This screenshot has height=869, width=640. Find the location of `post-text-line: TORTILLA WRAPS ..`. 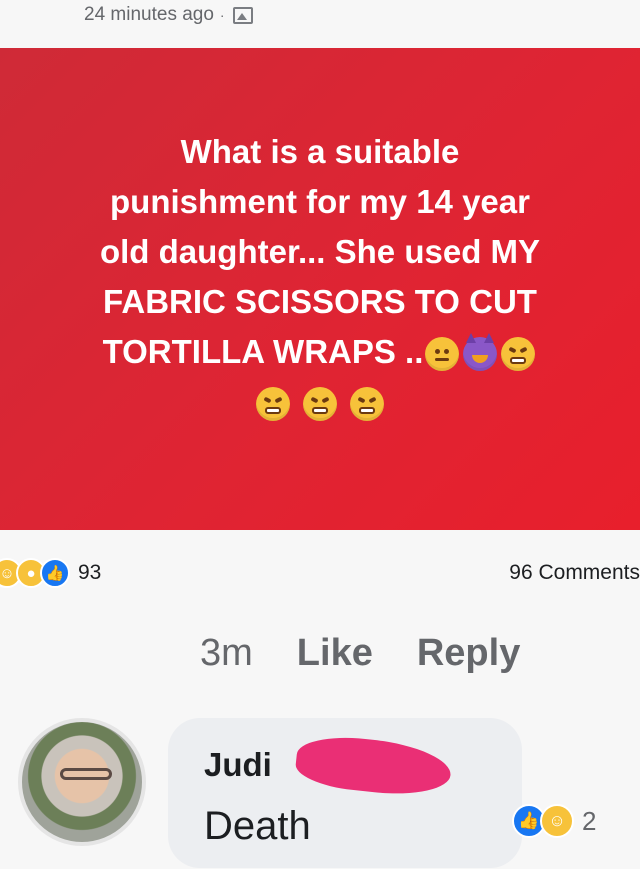

post-text-line: TORTILLA WRAPS .. is located at coordinates (263, 351).